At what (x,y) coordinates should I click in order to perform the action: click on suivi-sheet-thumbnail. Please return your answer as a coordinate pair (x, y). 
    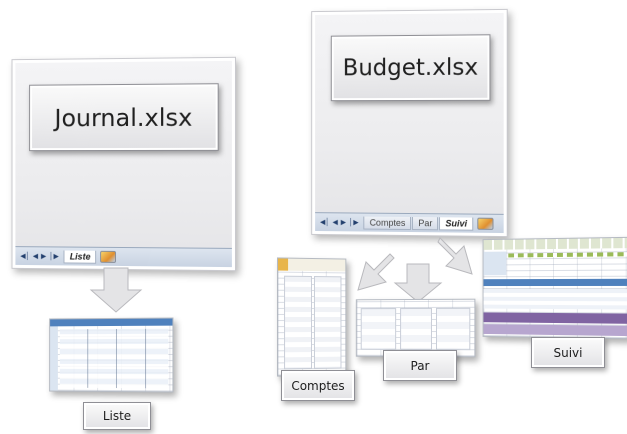
    Looking at the image, I should click on (554, 288).